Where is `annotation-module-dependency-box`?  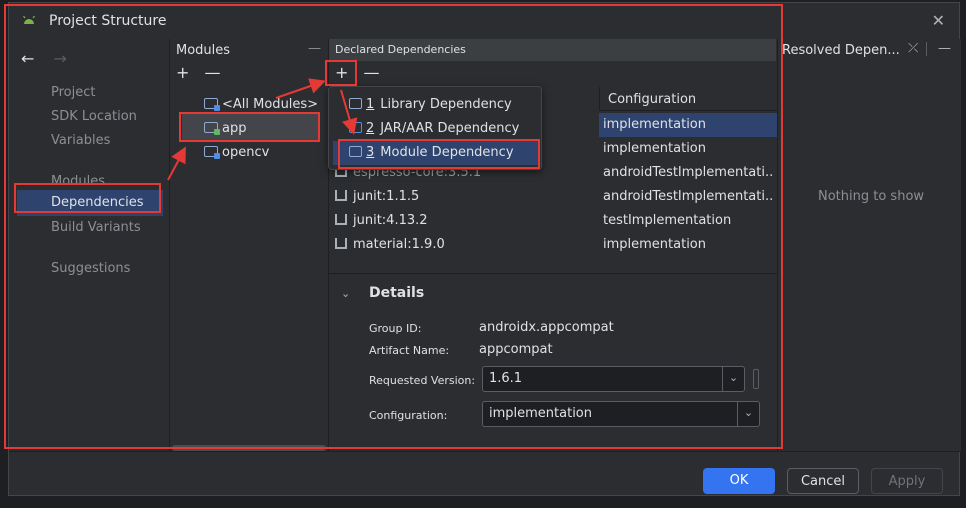 annotation-module-dependency-box is located at coordinates (439, 154).